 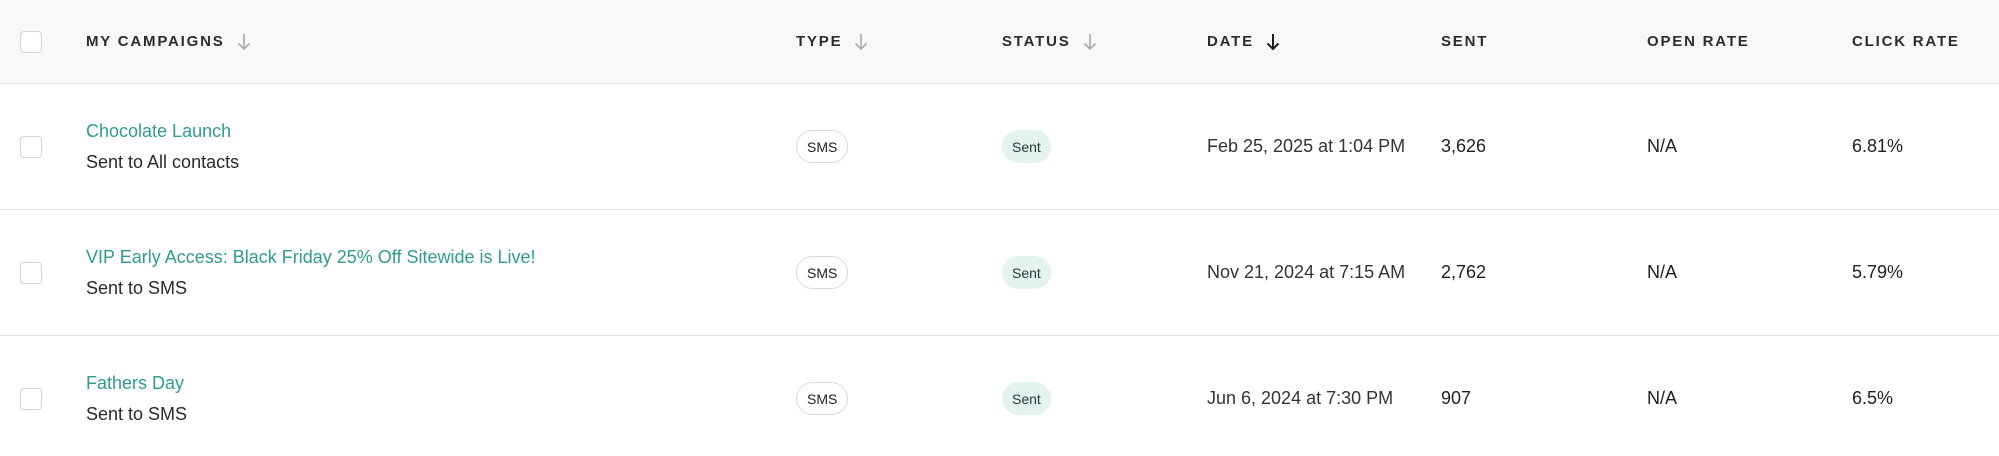 I want to click on column-header-click-rate: CLICK RATE, so click(x=1906, y=41).